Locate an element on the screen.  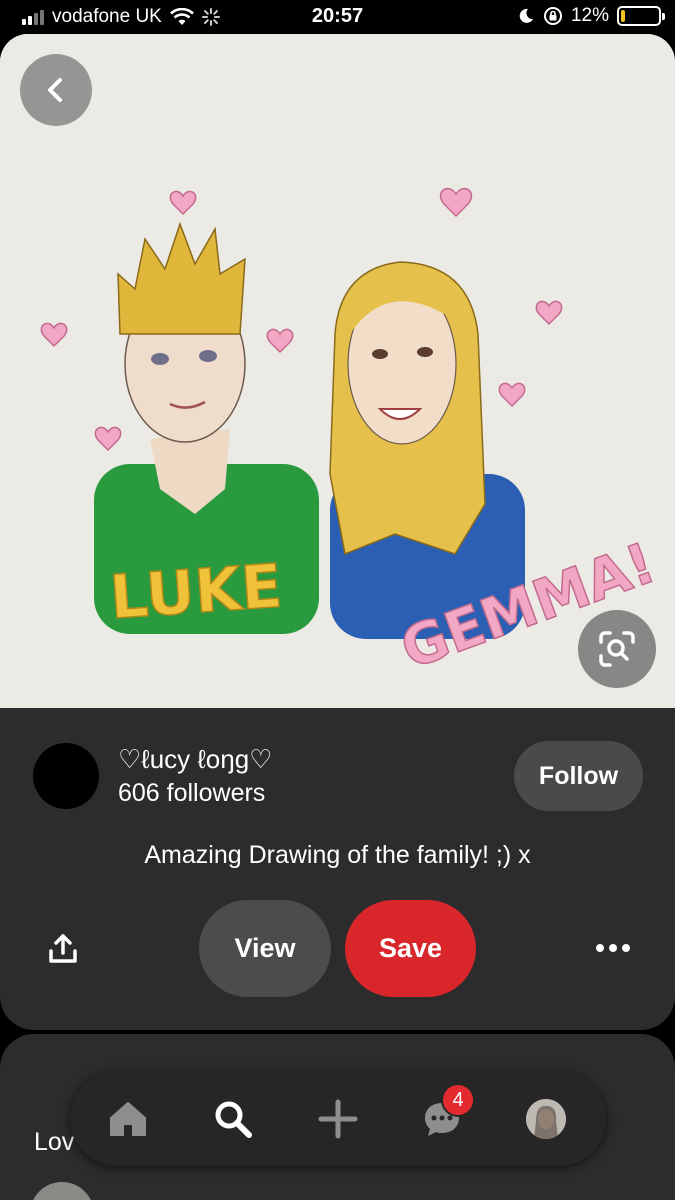
nav-create is located at coordinates (338, 1118).